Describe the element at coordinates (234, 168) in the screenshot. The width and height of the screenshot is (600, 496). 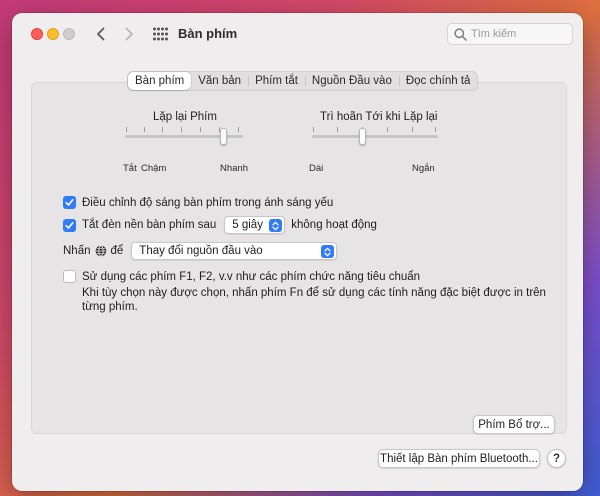
I see `key-repeat-fast-label: Nhanh` at that location.